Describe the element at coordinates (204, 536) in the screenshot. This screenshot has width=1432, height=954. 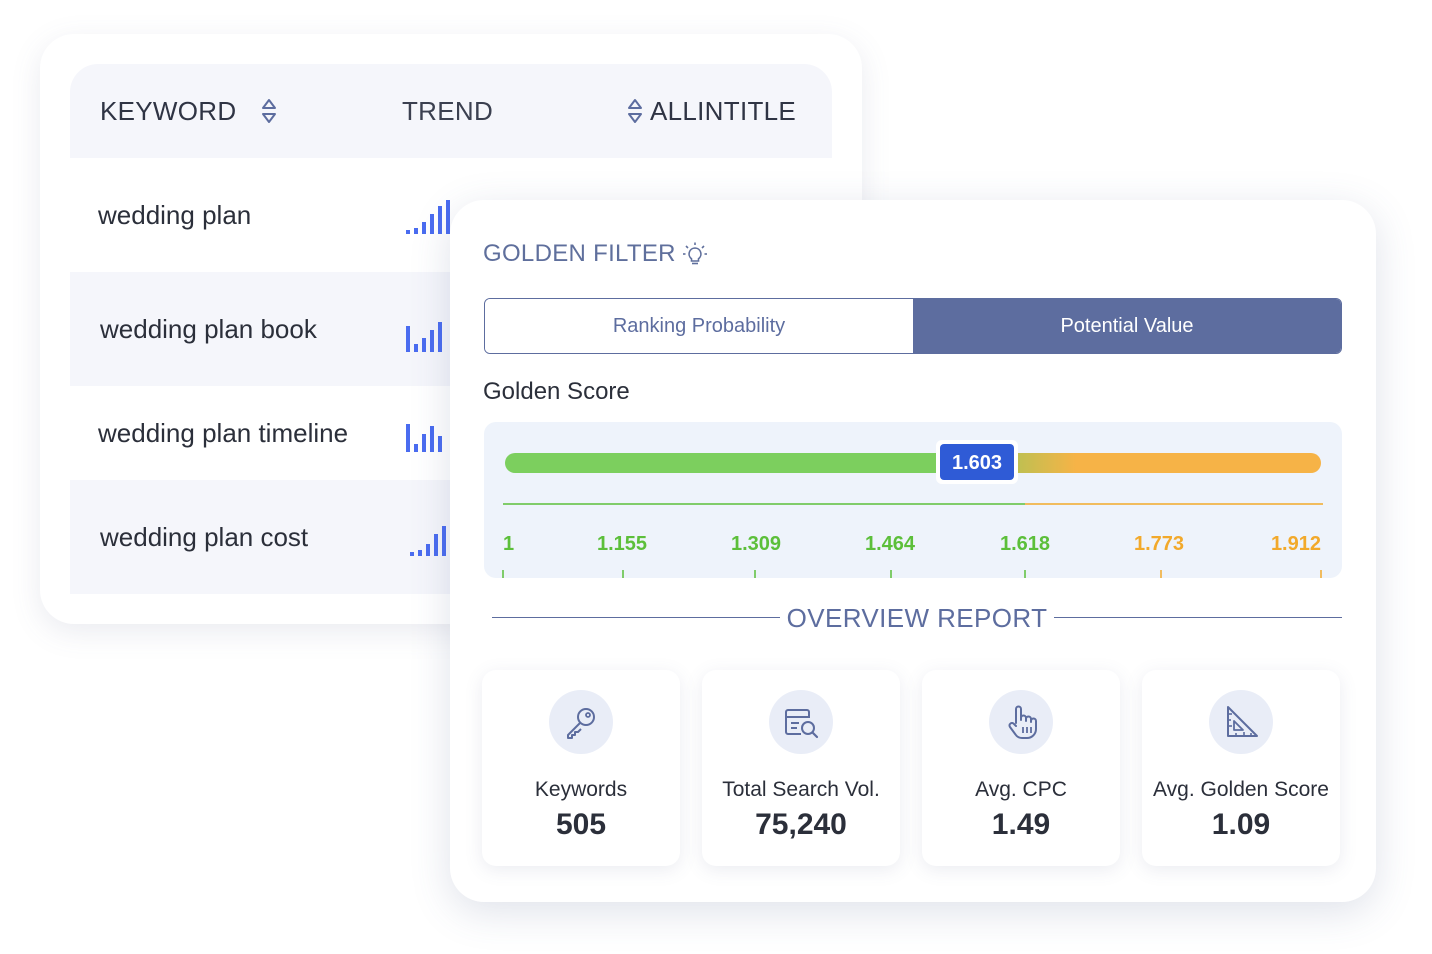
I see `keyword-cell: wedding plan cost` at that location.